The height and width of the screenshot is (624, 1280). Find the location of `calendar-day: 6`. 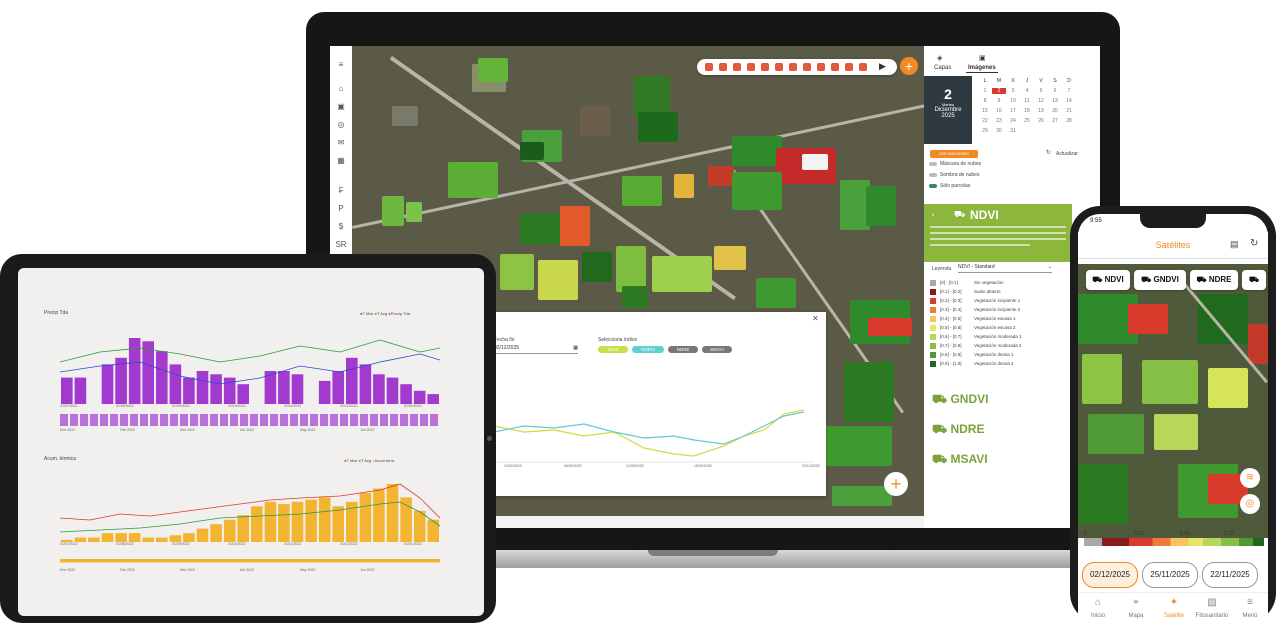

calendar-day: 6 is located at coordinates (1055, 91).